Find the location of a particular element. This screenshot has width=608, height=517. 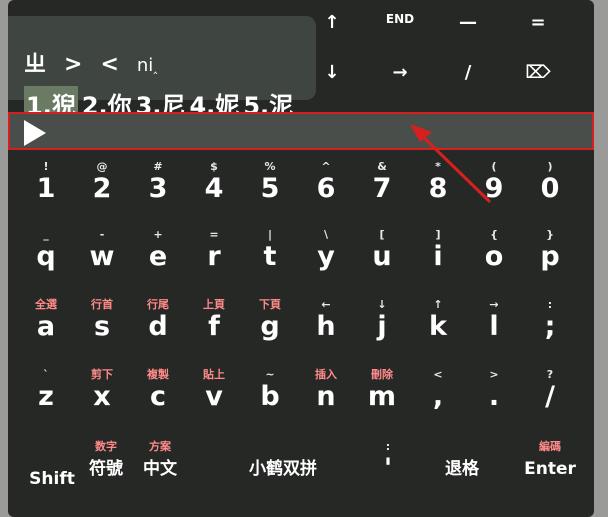

key-sub-label: # is located at coordinates (158, 166).